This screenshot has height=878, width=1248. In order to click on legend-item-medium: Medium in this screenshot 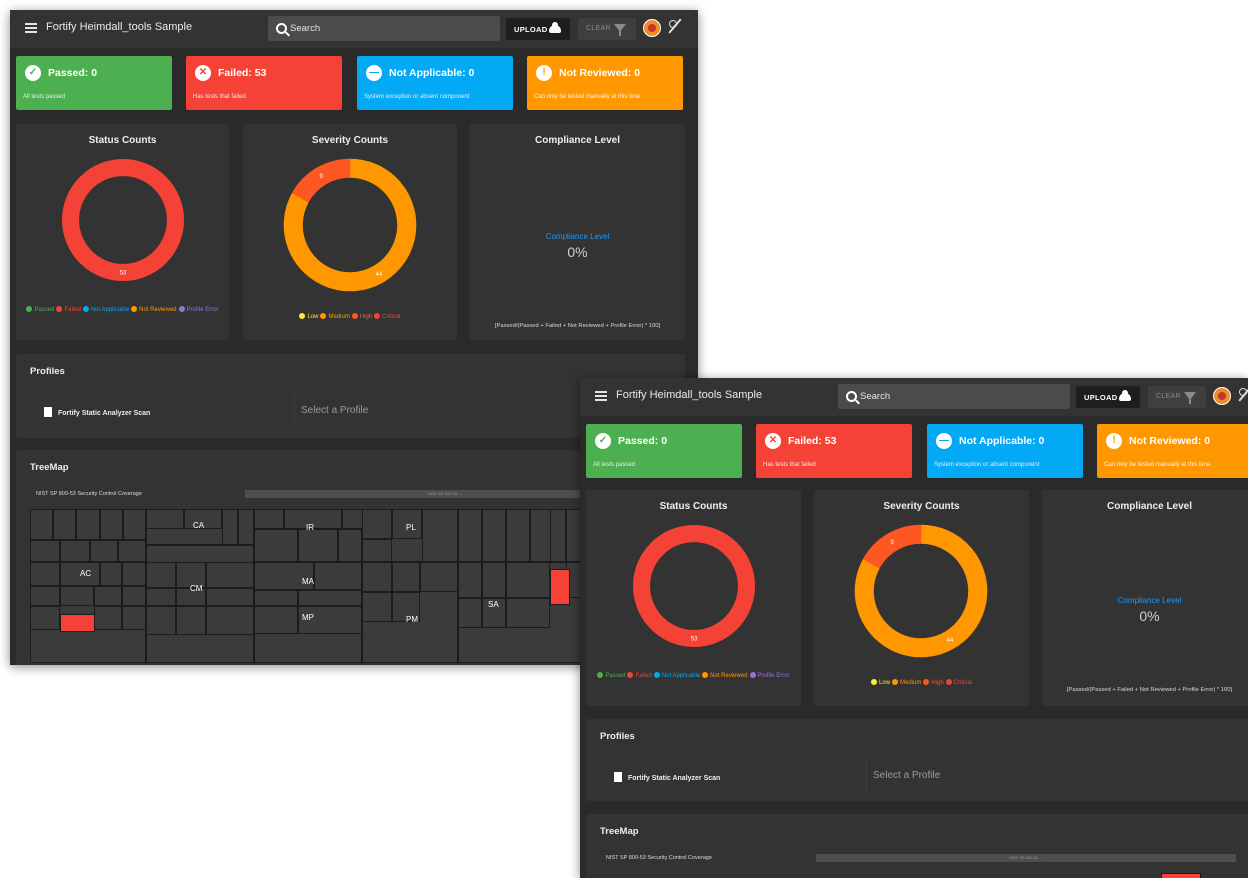, I will do `click(335, 317)`.